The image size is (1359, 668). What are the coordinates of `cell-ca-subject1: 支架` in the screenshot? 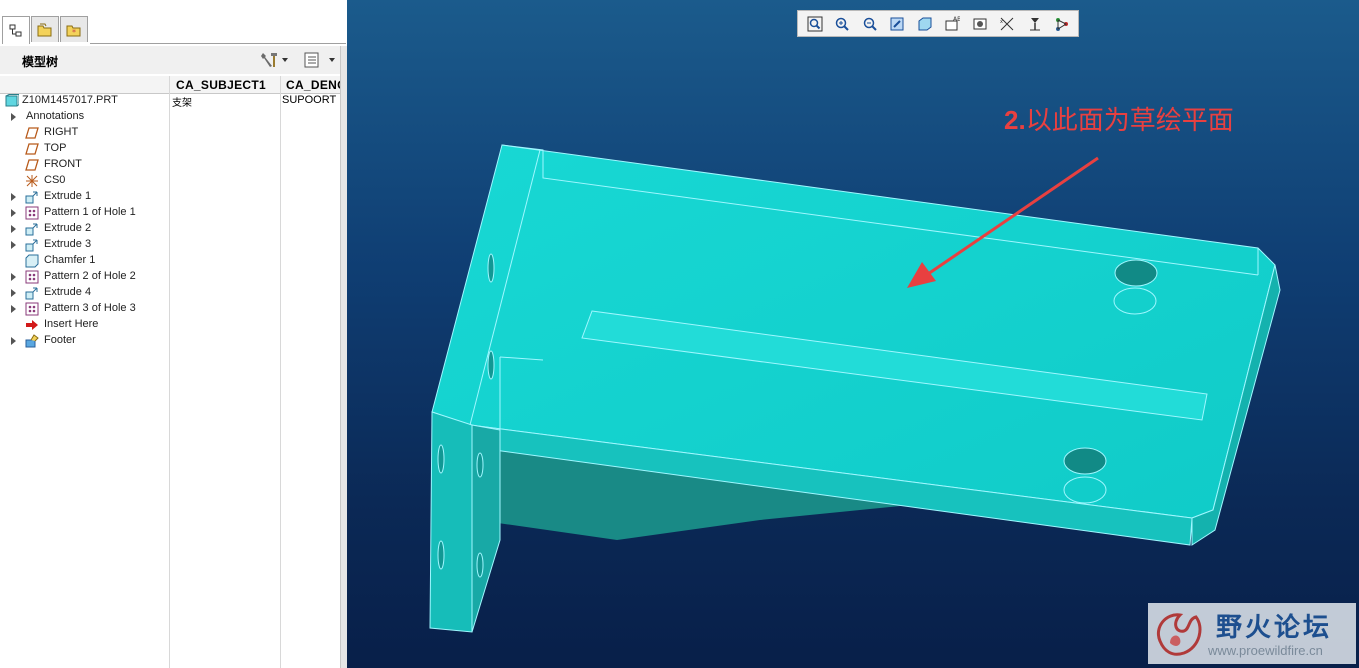 It's located at (182, 103).